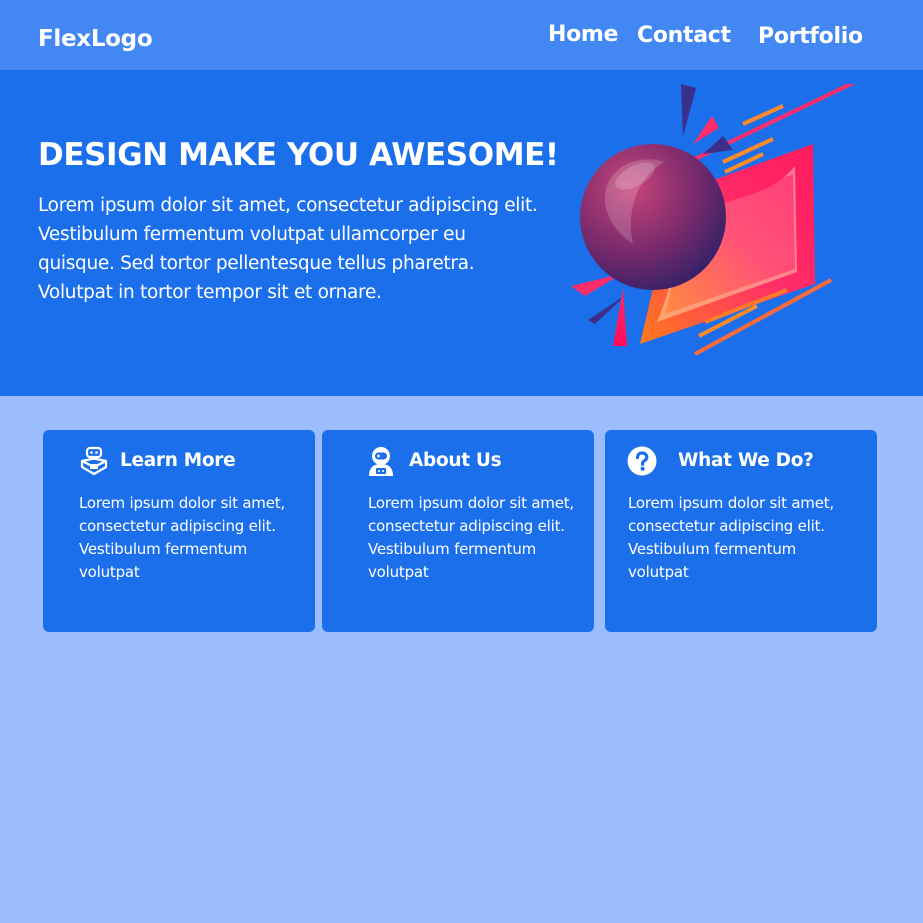  What do you see at coordinates (178, 460) in the screenshot?
I see `card-title: Learn More` at bounding box center [178, 460].